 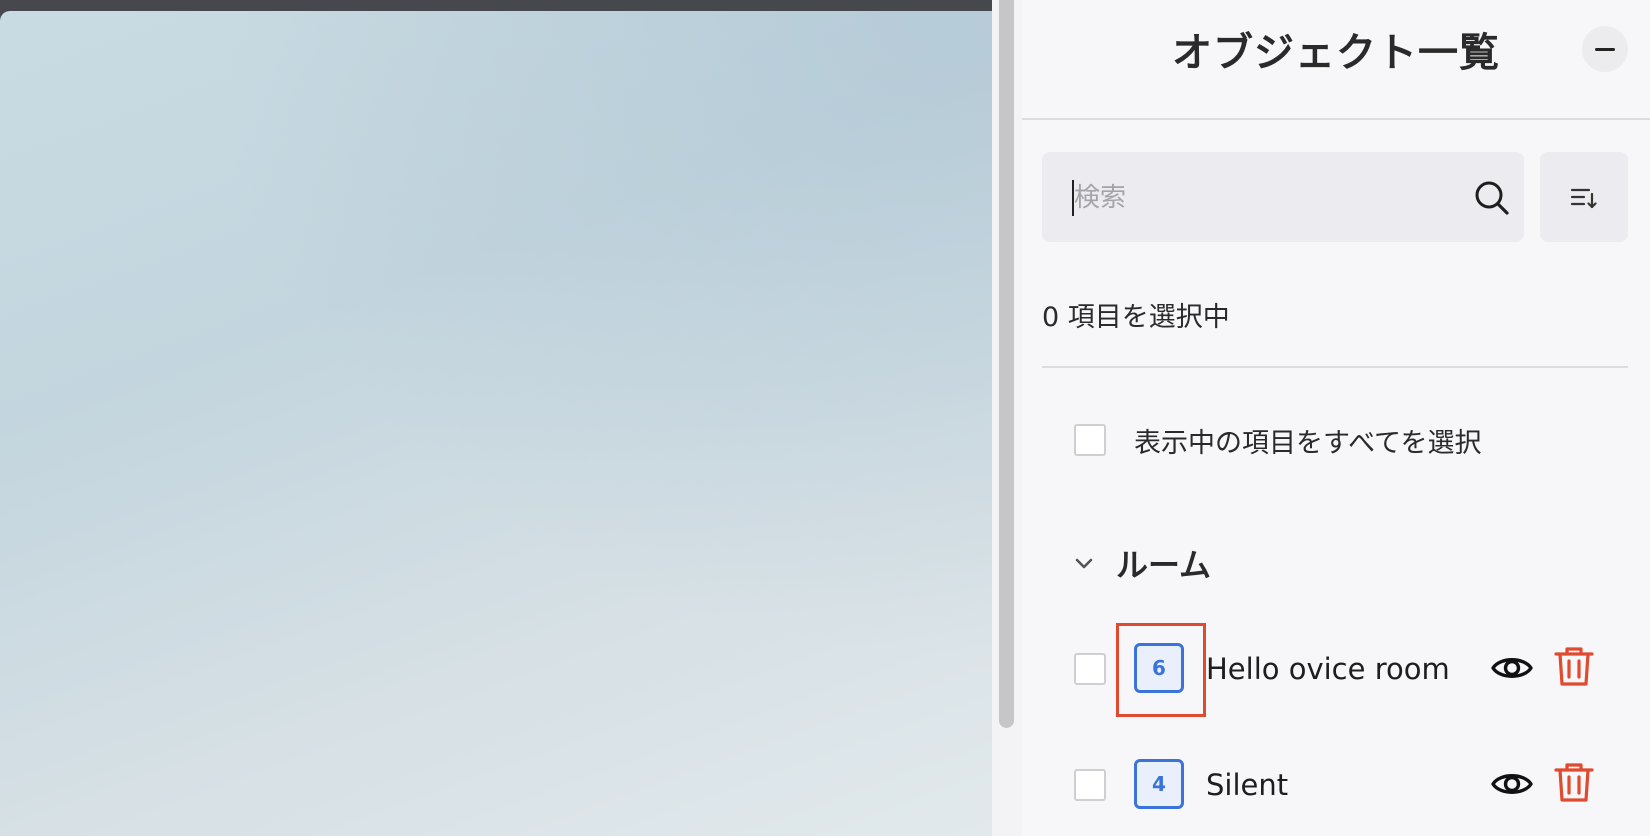 I want to click on chevron-down-icon, so click(x=1084, y=564).